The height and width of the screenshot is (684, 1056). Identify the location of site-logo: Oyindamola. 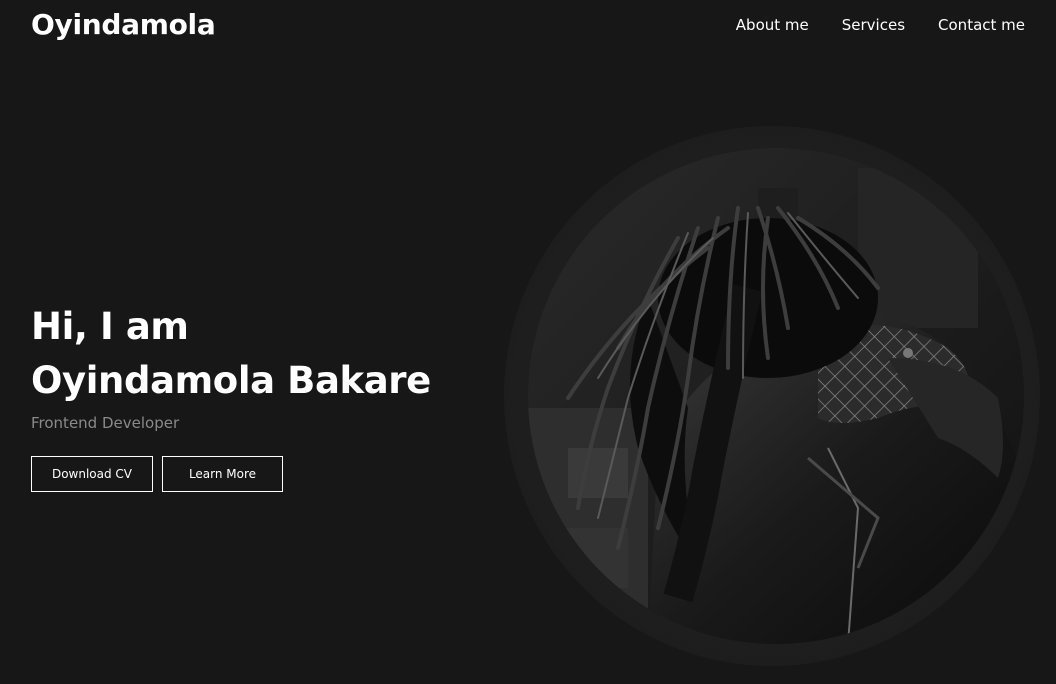
(123, 24).